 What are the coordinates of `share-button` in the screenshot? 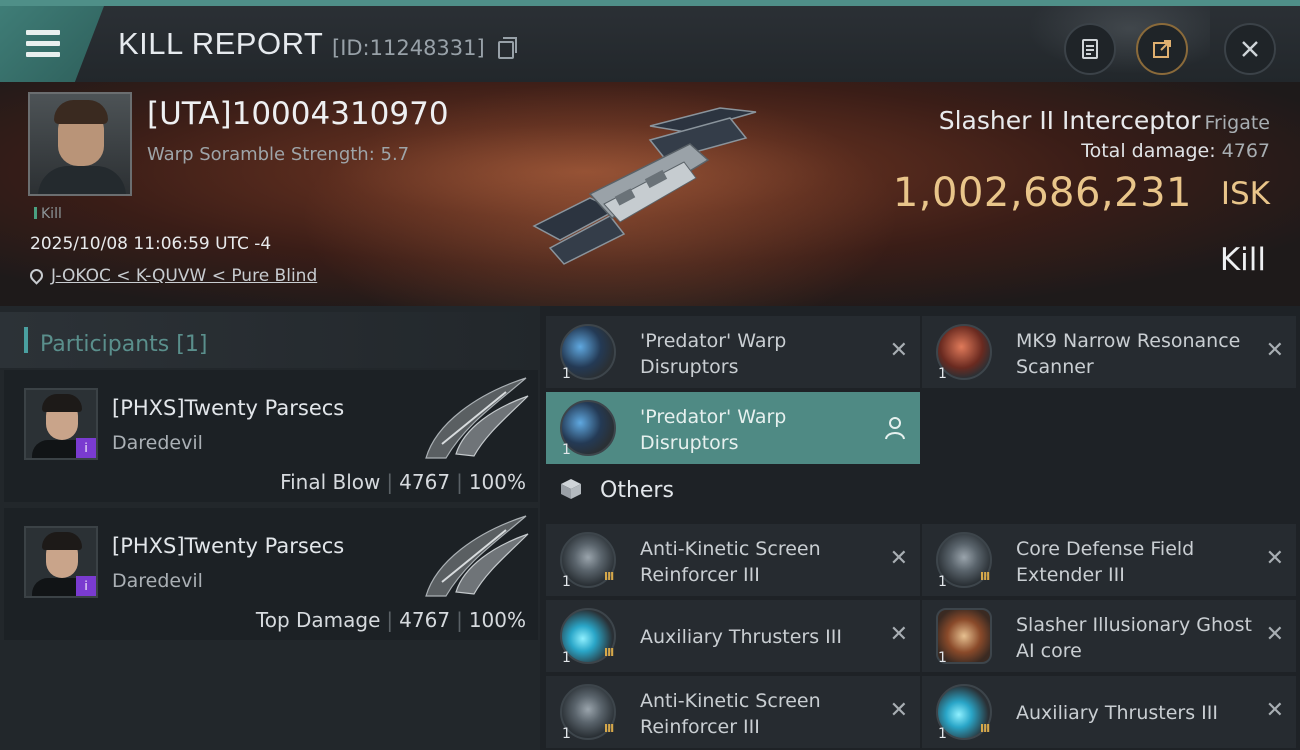 It's located at (1162, 49).